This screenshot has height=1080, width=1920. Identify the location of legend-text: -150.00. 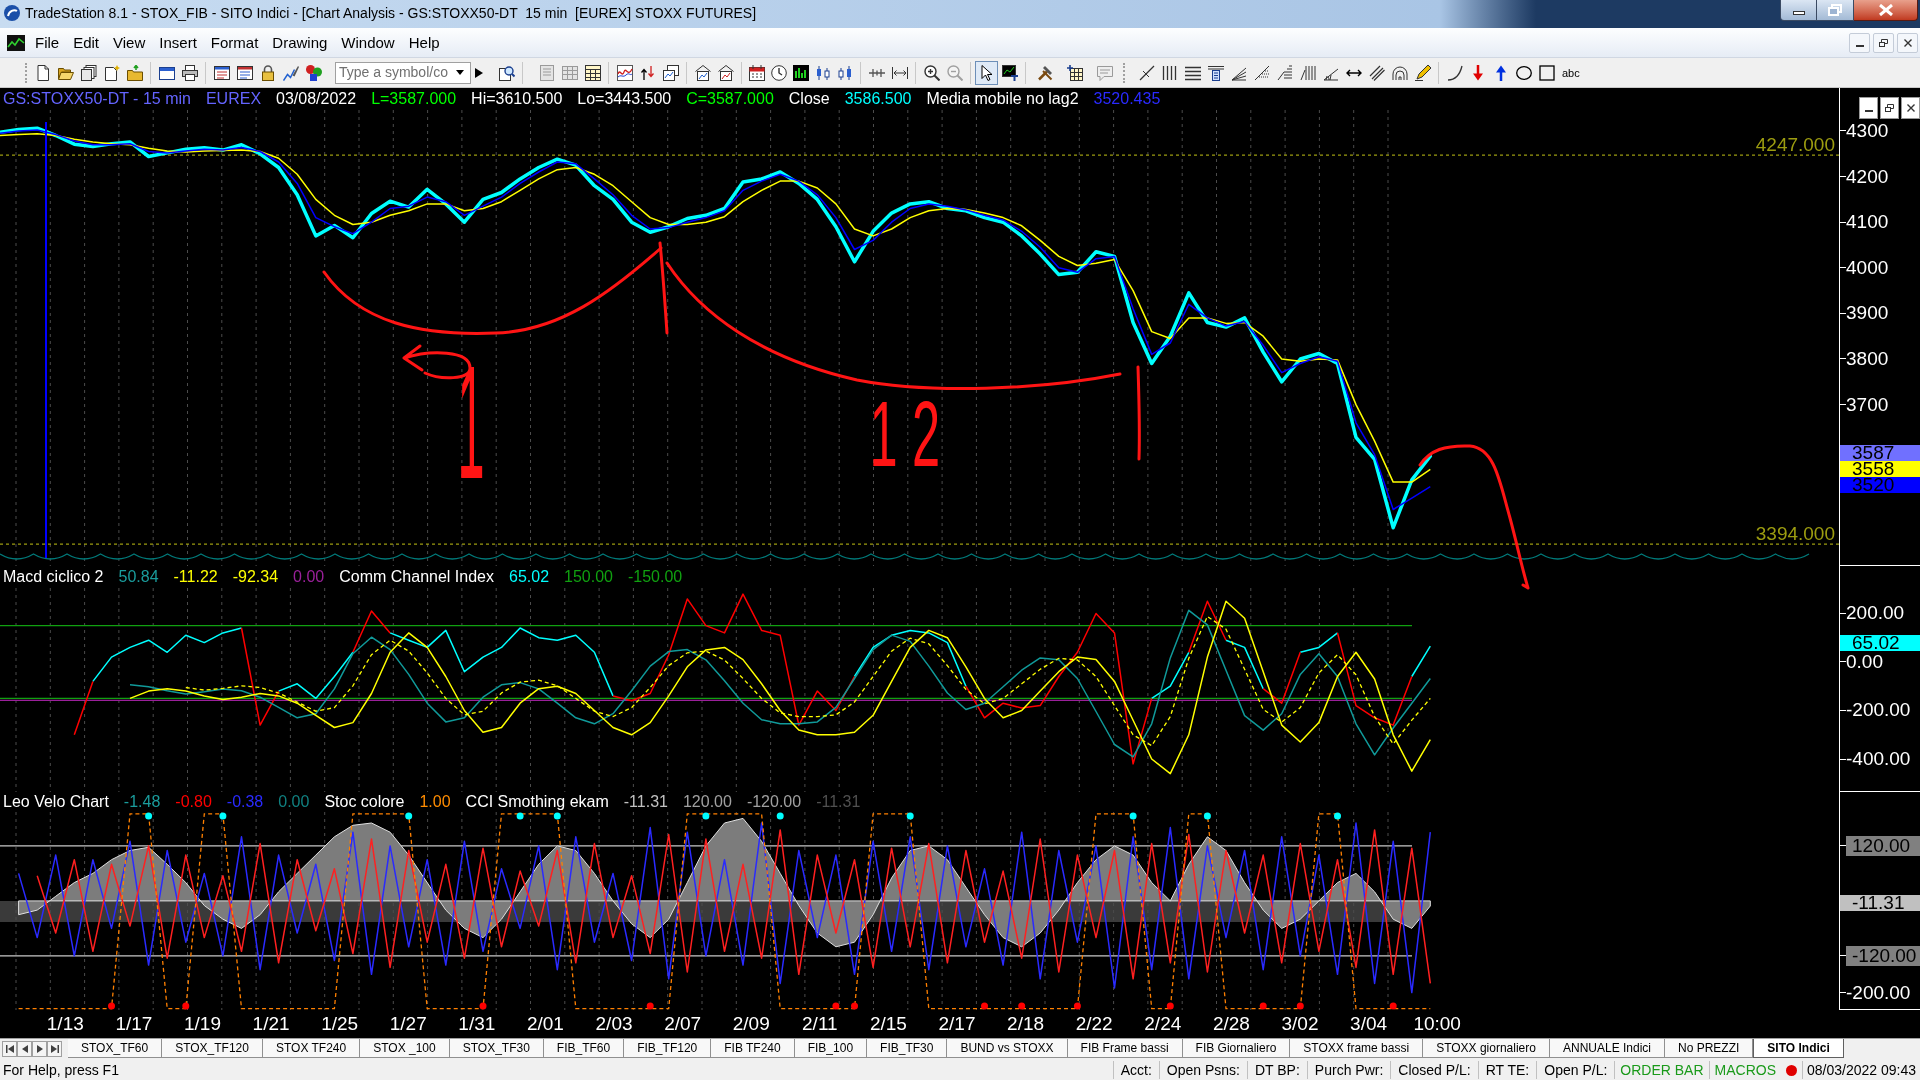
(655, 577).